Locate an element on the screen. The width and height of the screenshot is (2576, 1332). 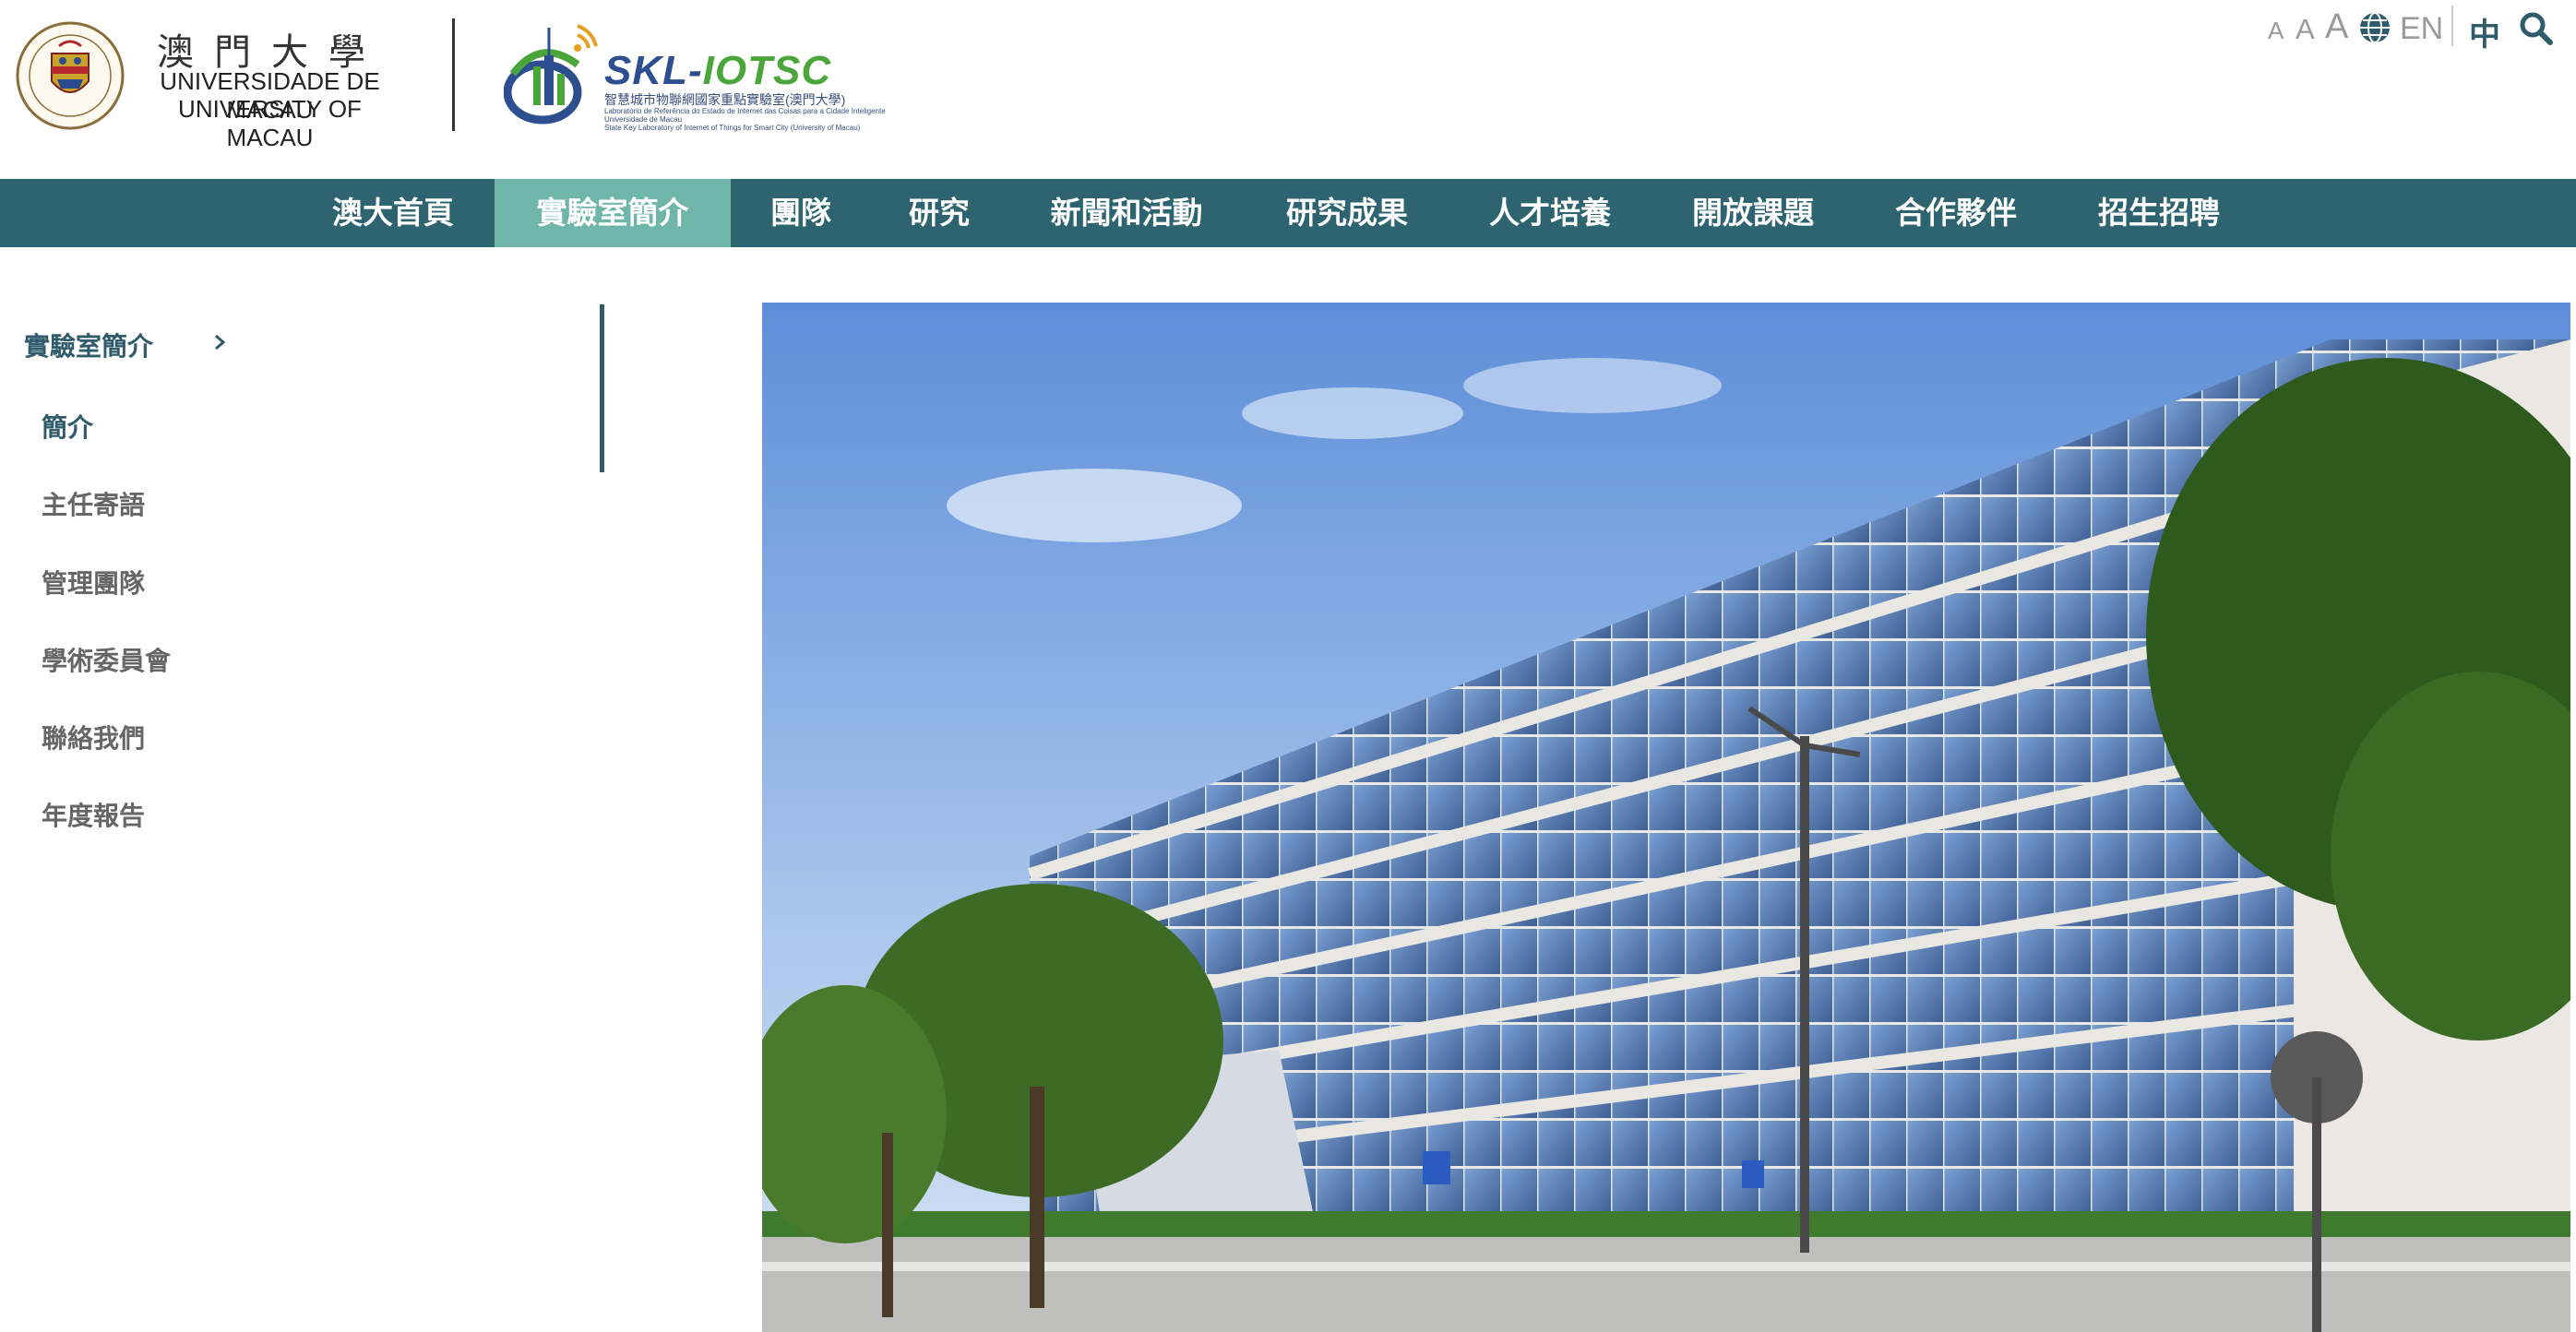
nav-item-recruitment: 招生招聘 is located at coordinates (2158, 213).